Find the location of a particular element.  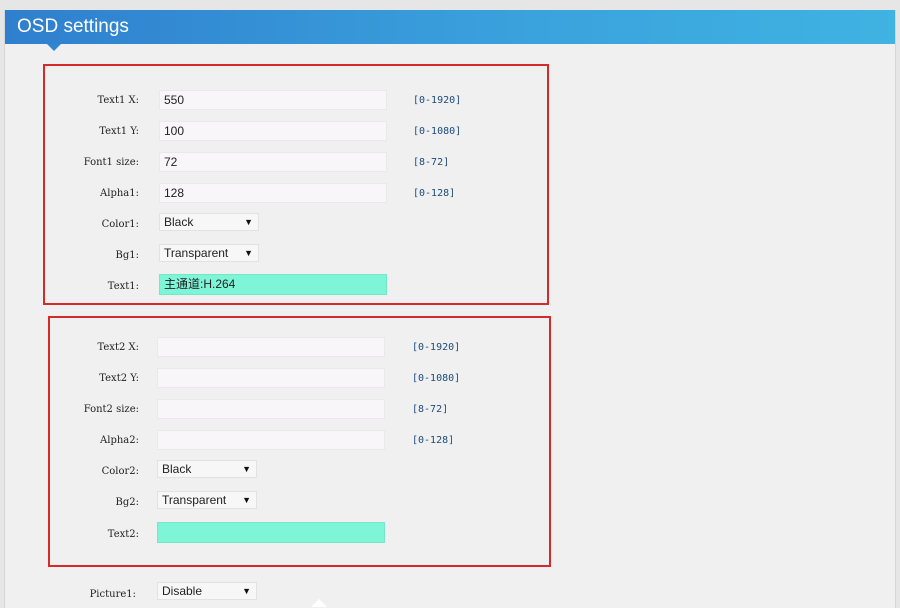

text2-row: Text2: is located at coordinates (299, 533).